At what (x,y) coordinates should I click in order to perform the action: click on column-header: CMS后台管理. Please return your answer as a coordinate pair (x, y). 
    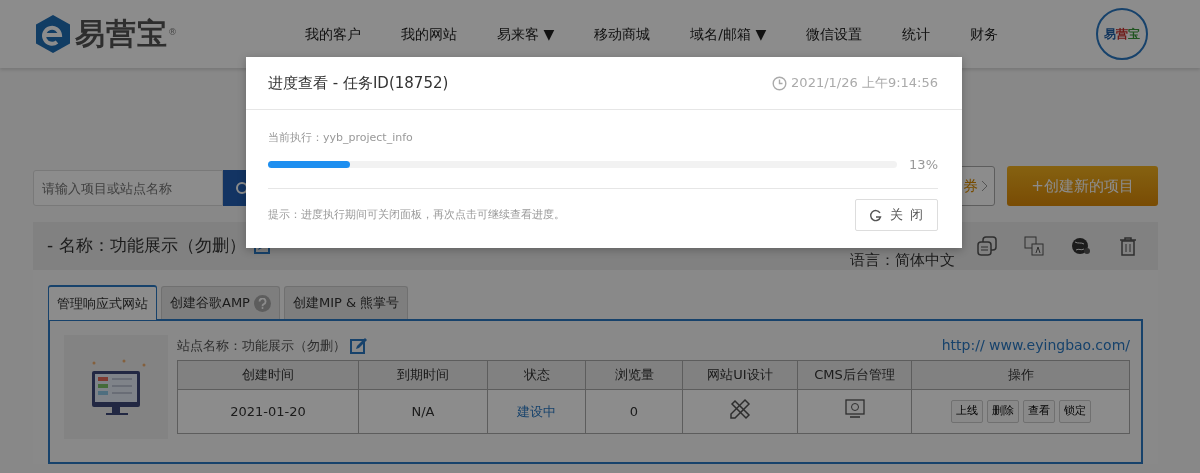
    Looking at the image, I should click on (854, 375).